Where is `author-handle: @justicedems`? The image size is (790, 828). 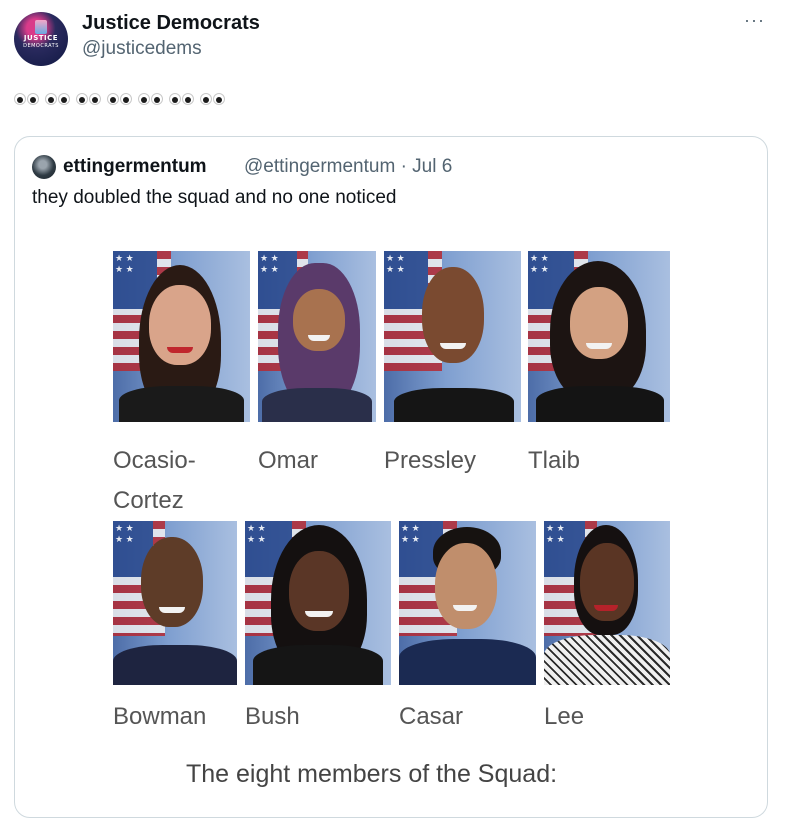 author-handle: @justicedems is located at coordinates (142, 49).